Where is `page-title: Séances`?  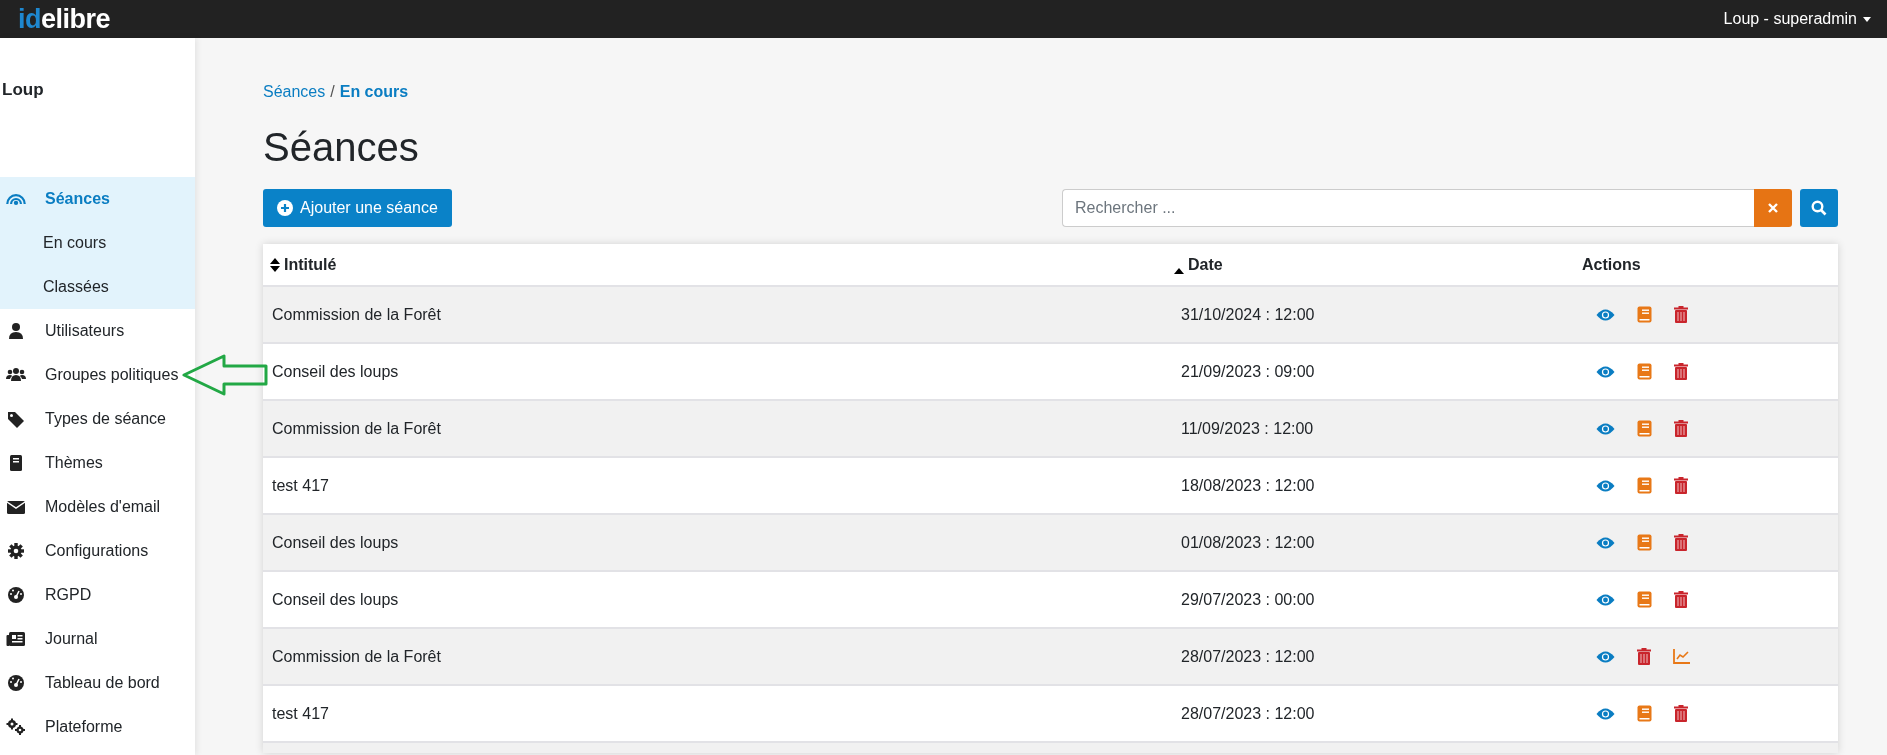 page-title: Séances is located at coordinates (341, 147).